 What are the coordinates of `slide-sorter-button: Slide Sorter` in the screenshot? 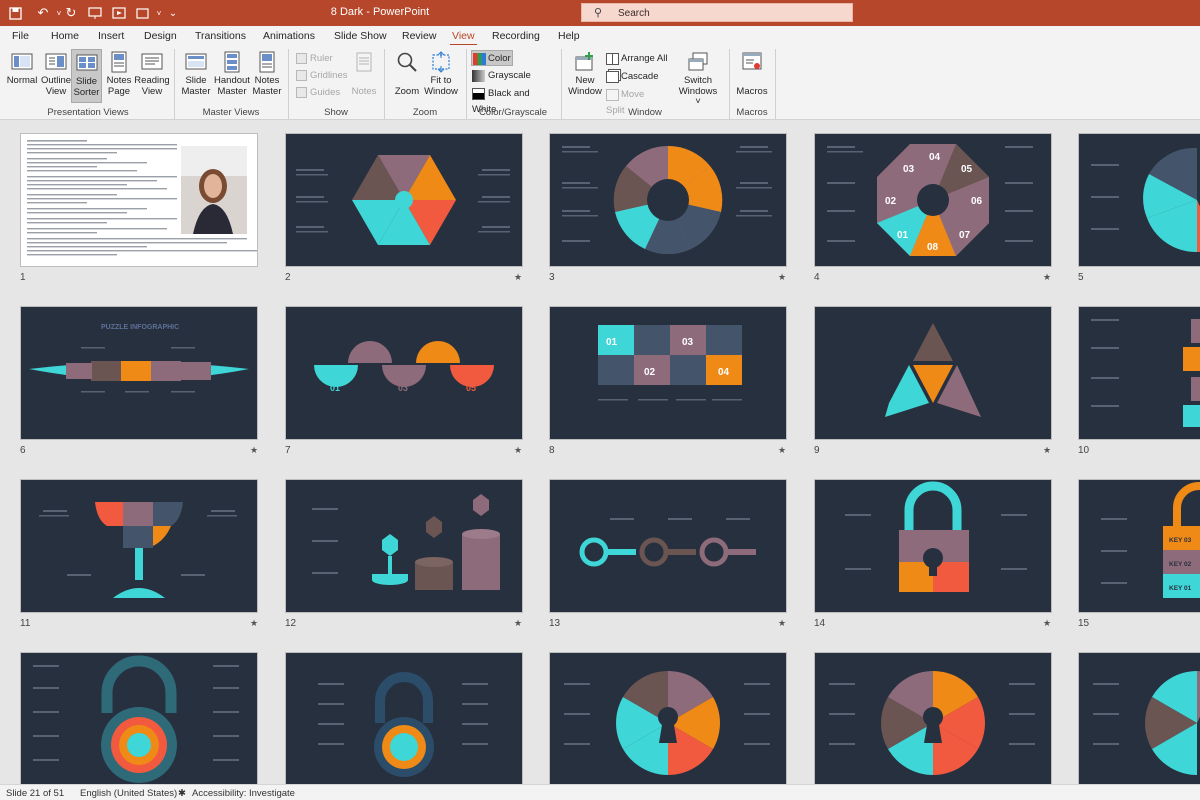 It's located at (86, 76).